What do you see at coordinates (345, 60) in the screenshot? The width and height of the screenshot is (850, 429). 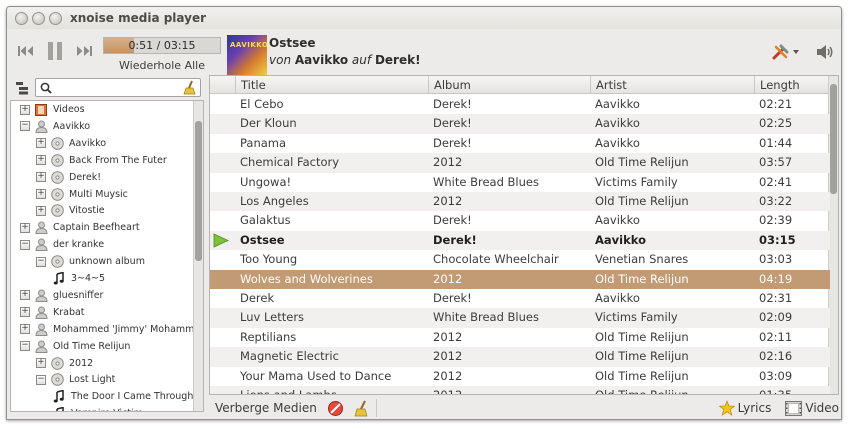 I see `now-playing-meta: von Aavikko auf Derek!` at bounding box center [345, 60].